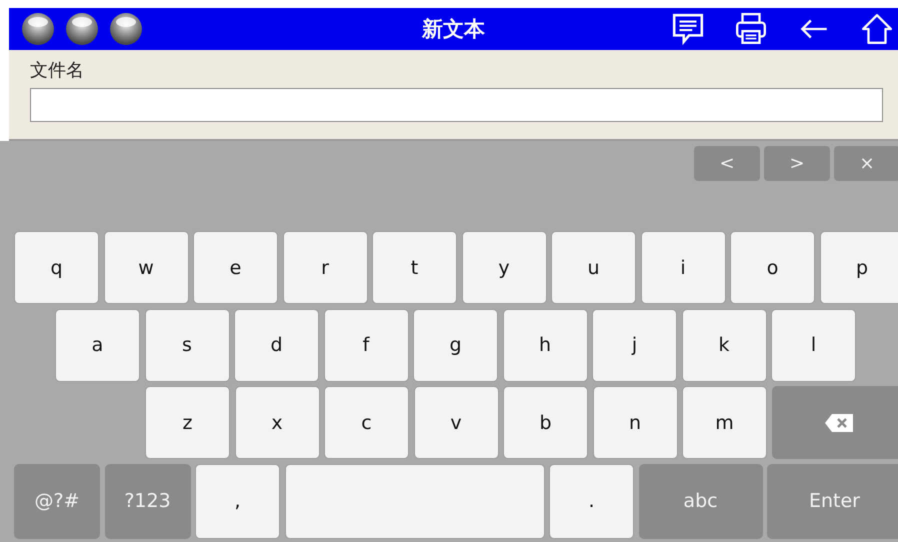  Describe the element at coordinates (634, 345) in the screenshot. I see `letter-key: j` at that location.